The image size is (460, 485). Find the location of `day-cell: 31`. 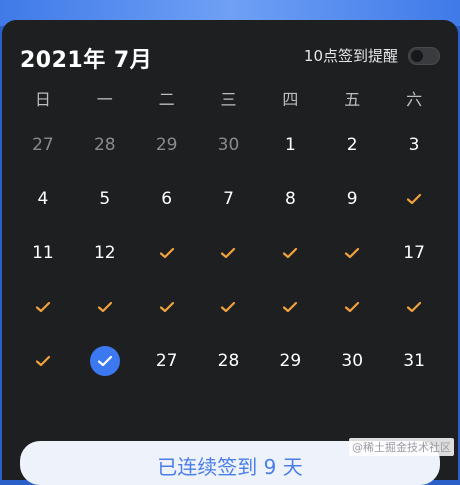

day-cell: 31 is located at coordinates (414, 361).